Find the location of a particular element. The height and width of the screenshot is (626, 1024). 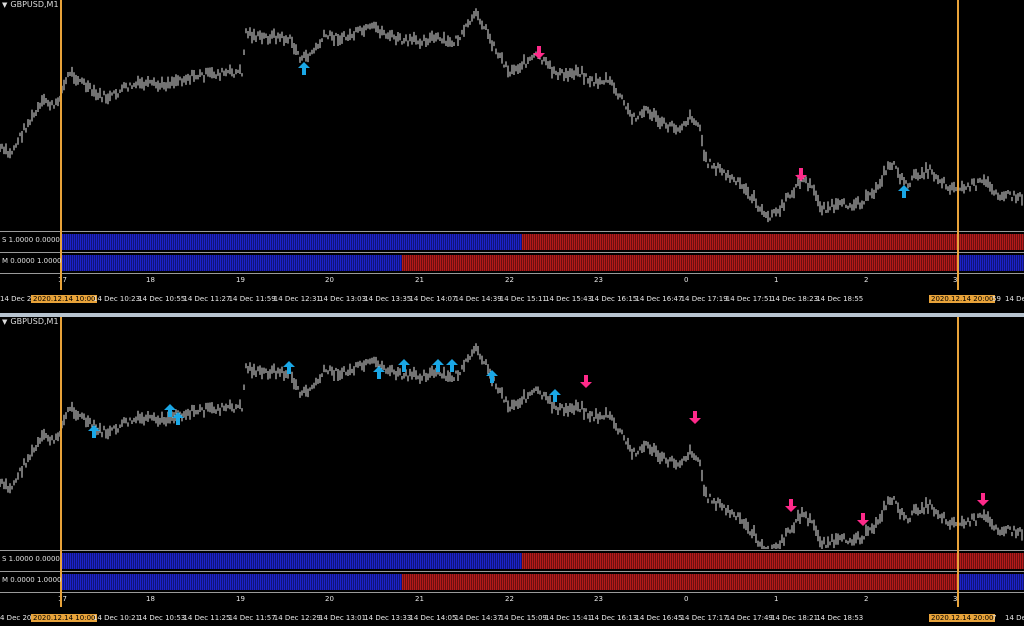

bottom-indicator-s-row: S 1.0000 0.0000 is located at coordinates (512, 561).